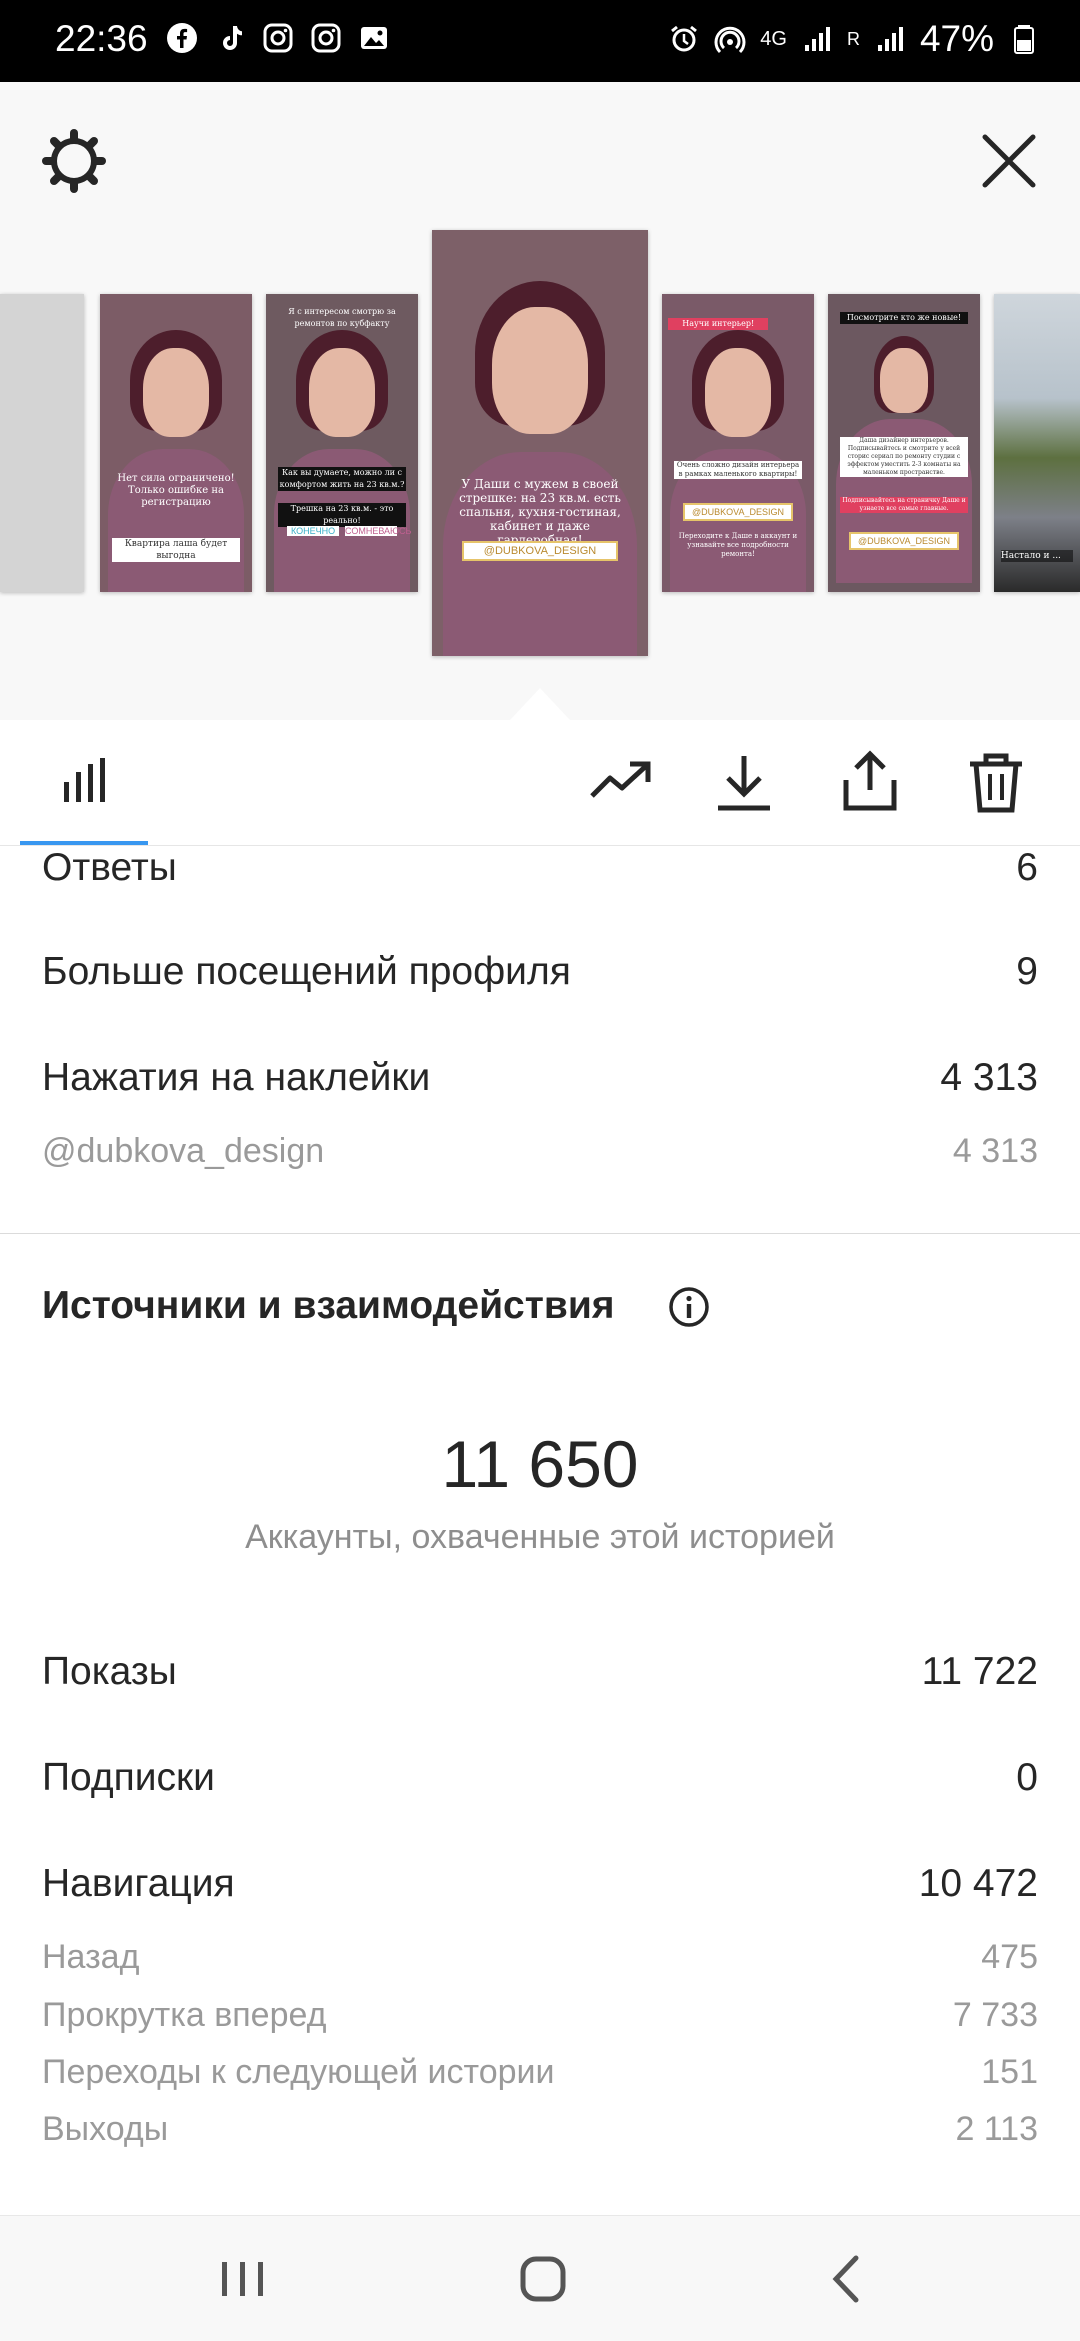 The image size is (1080, 2341). I want to click on metric-row: Ответы 6, so click(540, 868).